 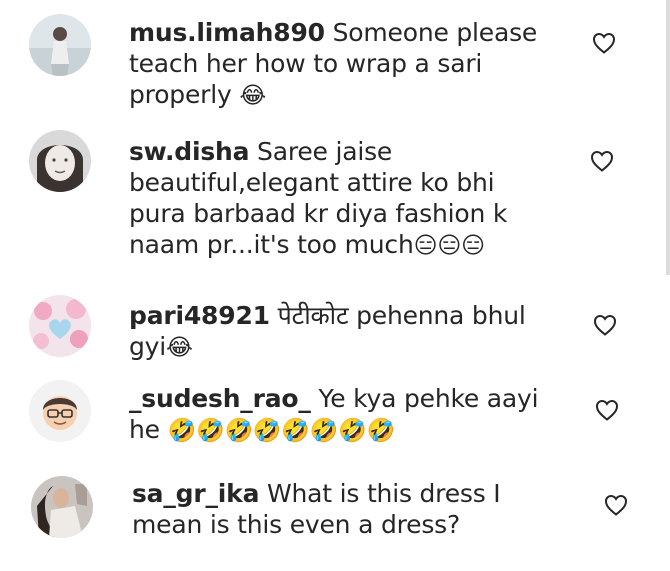 What do you see at coordinates (199, 315) in the screenshot?
I see `comment-username: pari48921` at bounding box center [199, 315].